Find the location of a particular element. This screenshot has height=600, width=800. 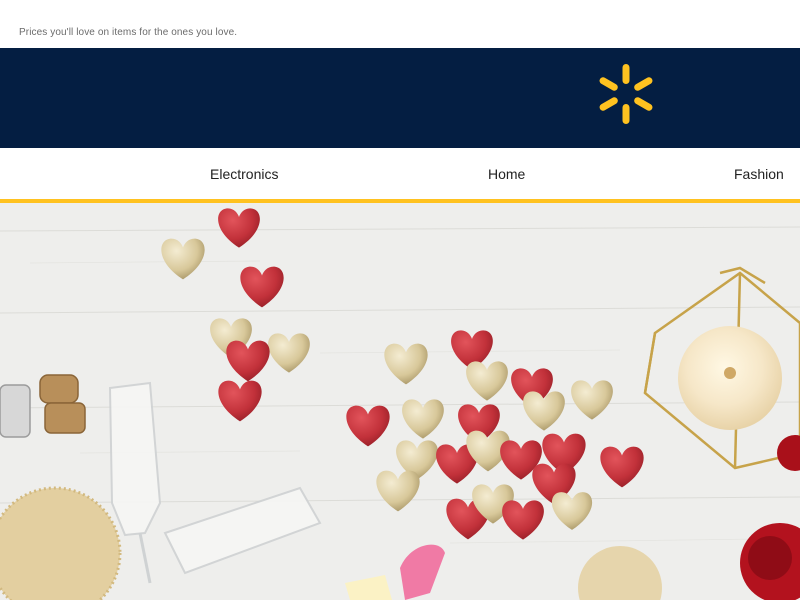

spark-icon is located at coordinates (626, 94).